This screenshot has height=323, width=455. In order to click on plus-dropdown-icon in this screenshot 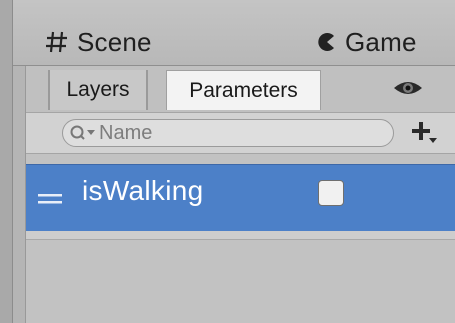, I will do `click(424, 134)`.